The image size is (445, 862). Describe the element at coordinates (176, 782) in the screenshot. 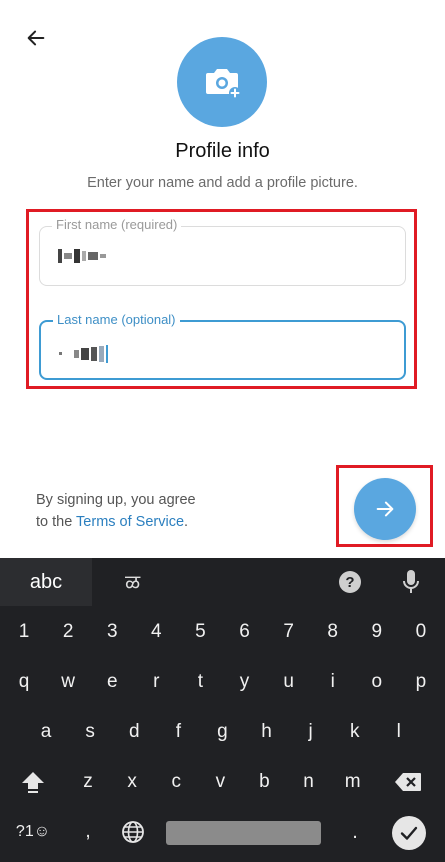

I see `key-c: c` at that location.